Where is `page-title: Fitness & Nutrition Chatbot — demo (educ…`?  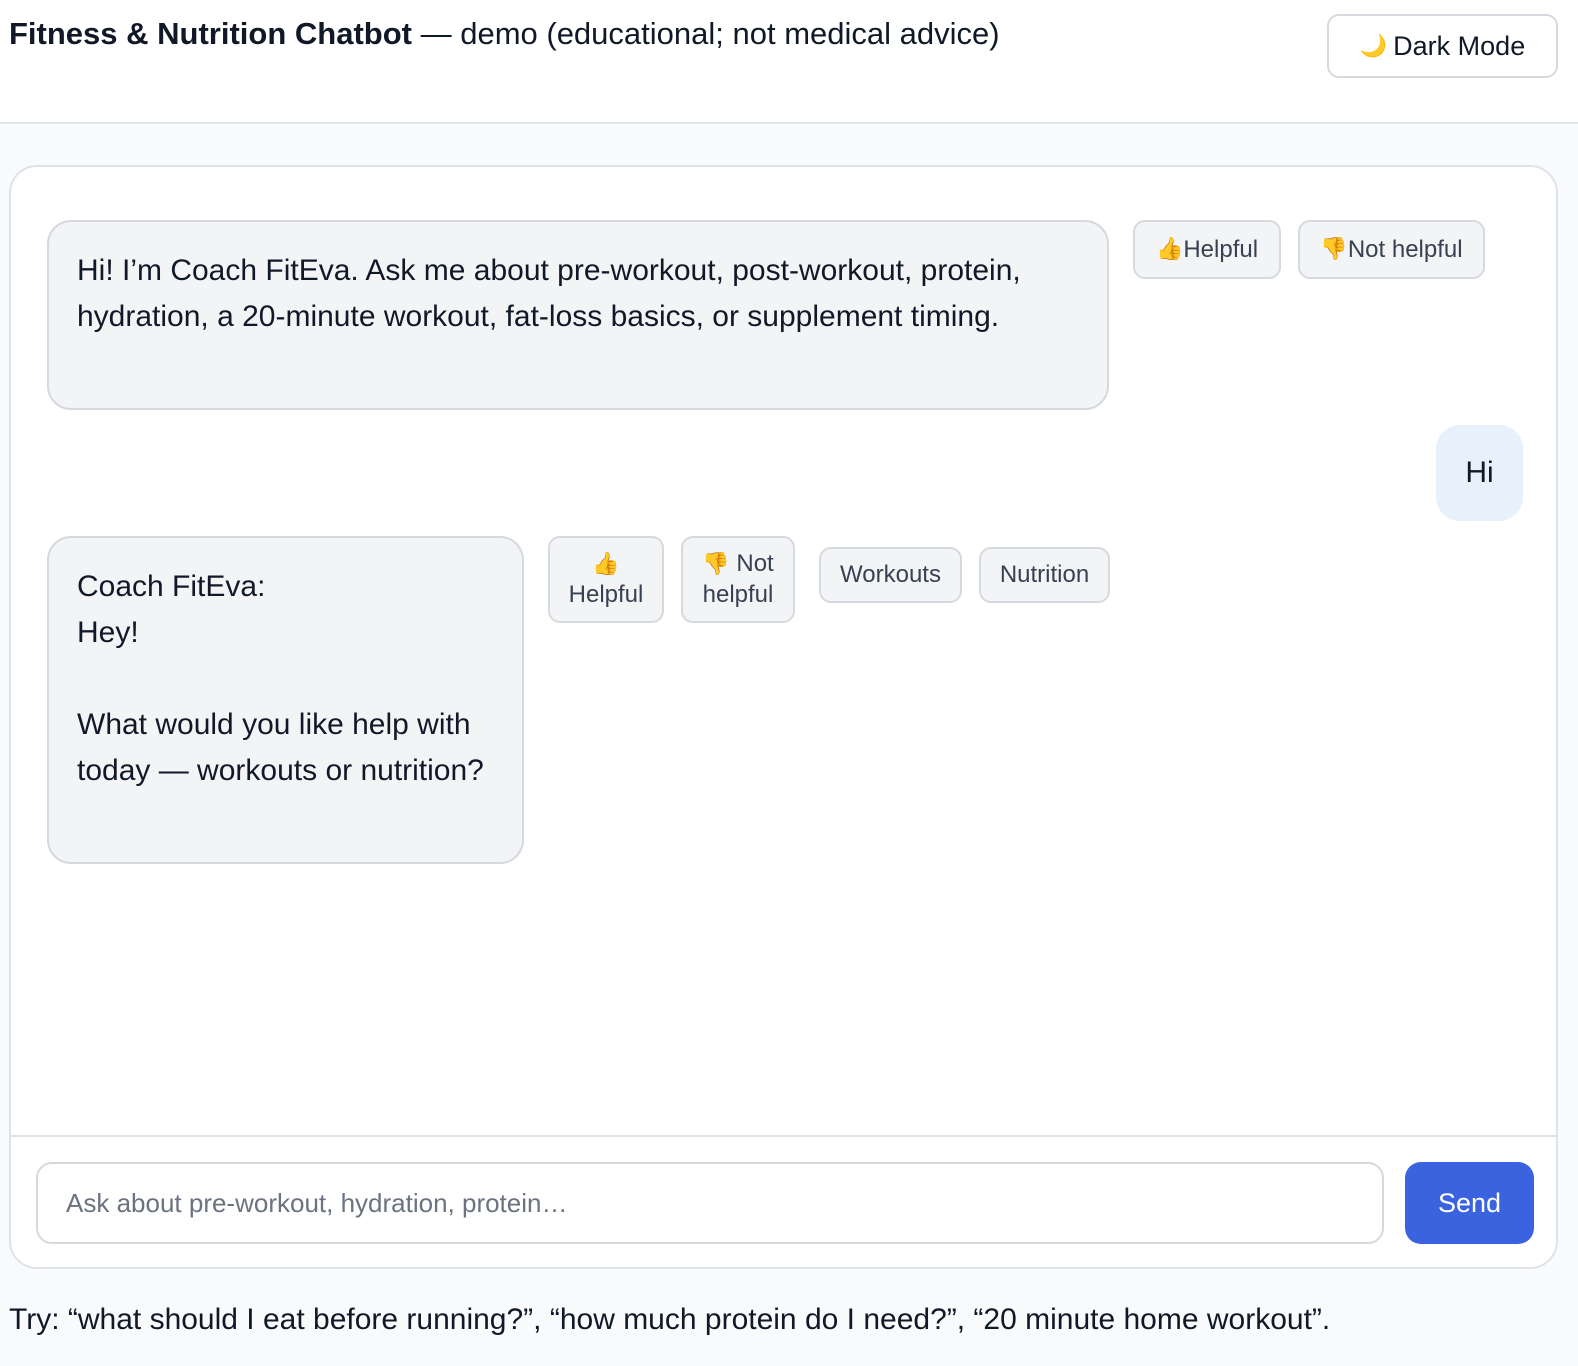
page-title: Fitness & Nutrition Chatbot — demo (educ… is located at coordinates (504, 34).